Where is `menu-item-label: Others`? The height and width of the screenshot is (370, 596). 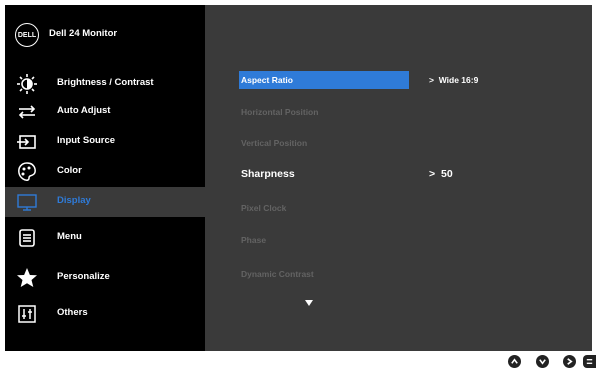 menu-item-label: Others is located at coordinates (72, 312).